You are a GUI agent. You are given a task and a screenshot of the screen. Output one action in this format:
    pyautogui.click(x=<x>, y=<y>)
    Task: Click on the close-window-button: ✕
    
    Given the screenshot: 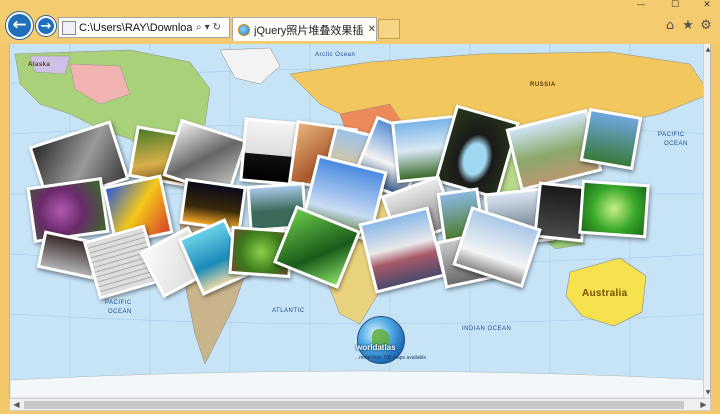 What is the action you would take?
    pyautogui.click(x=707, y=6)
    